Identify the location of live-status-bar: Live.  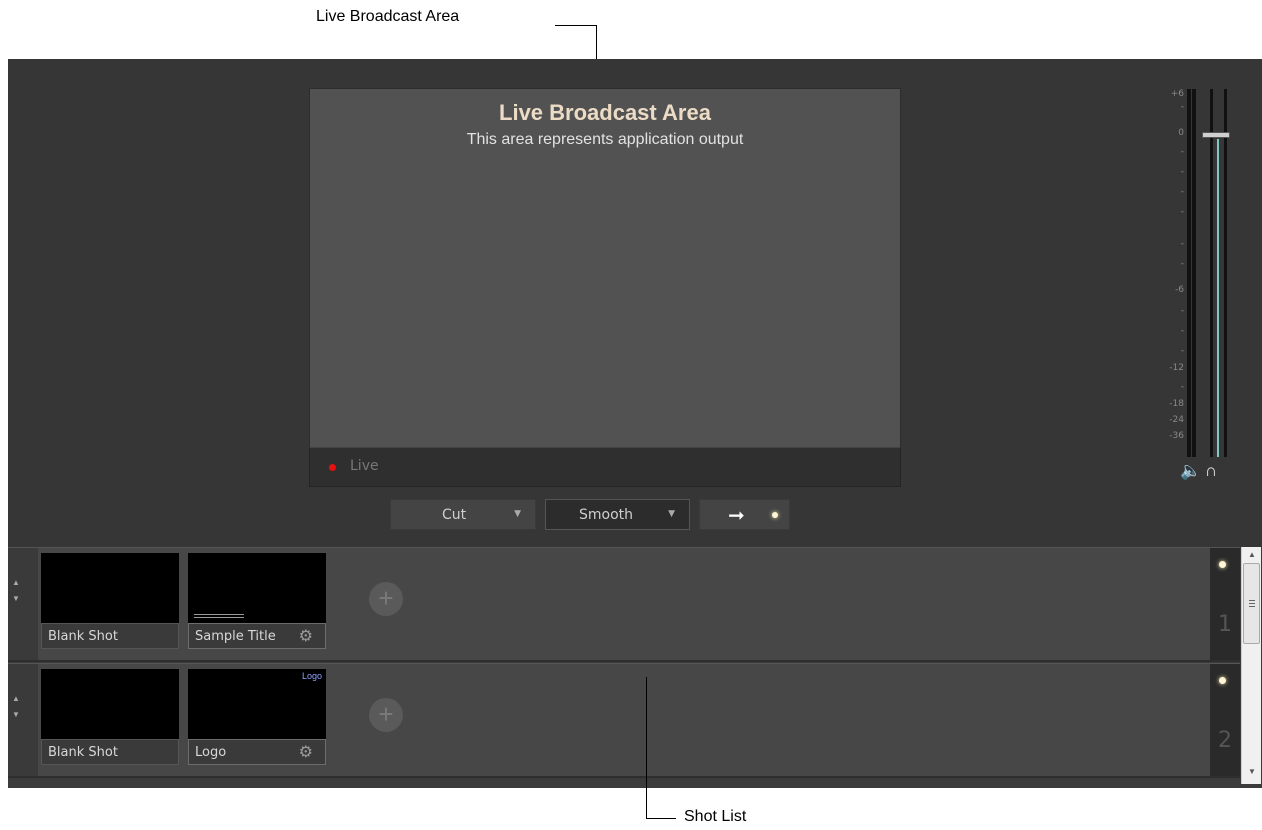
(605, 467).